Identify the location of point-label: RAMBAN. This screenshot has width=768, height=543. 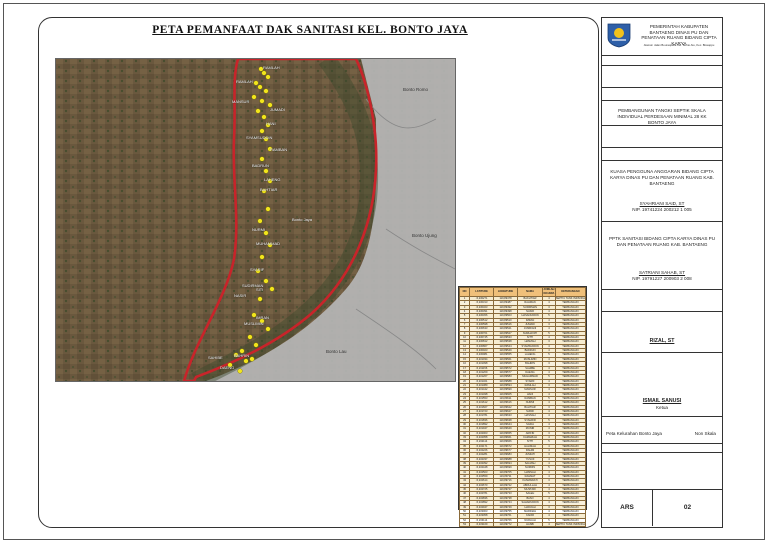
(279, 149).